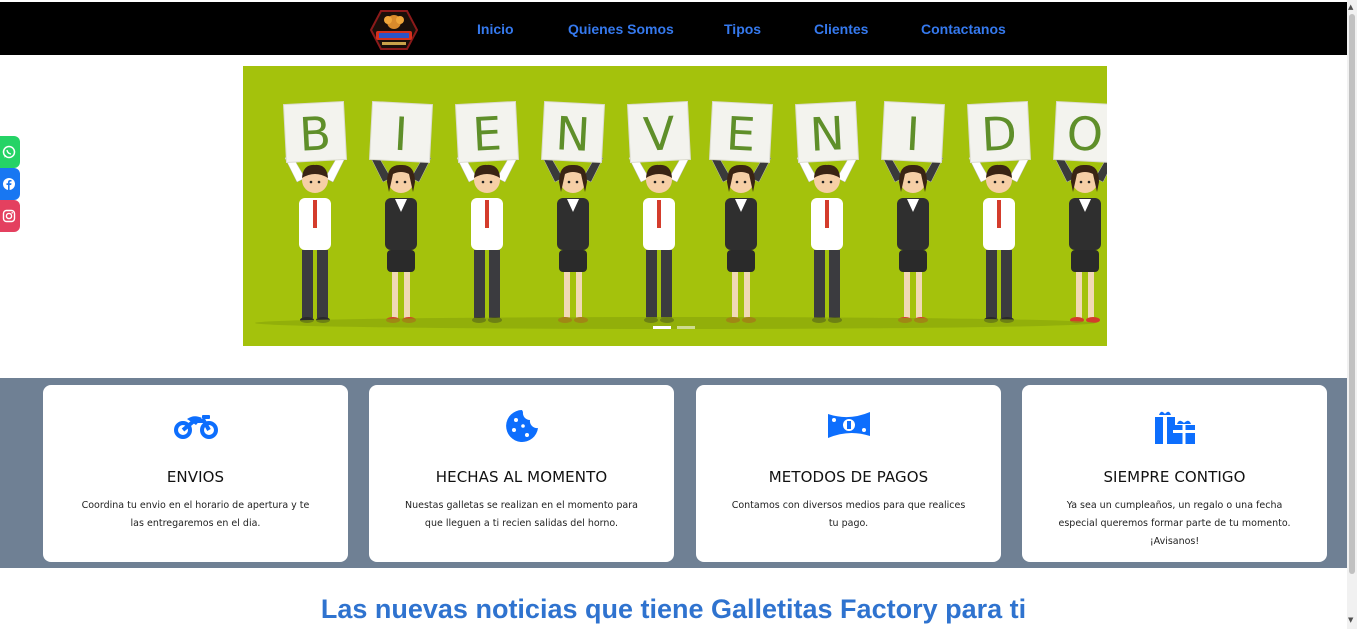 The image size is (1357, 629). I want to click on whatsapp-button, so click(10, 152).